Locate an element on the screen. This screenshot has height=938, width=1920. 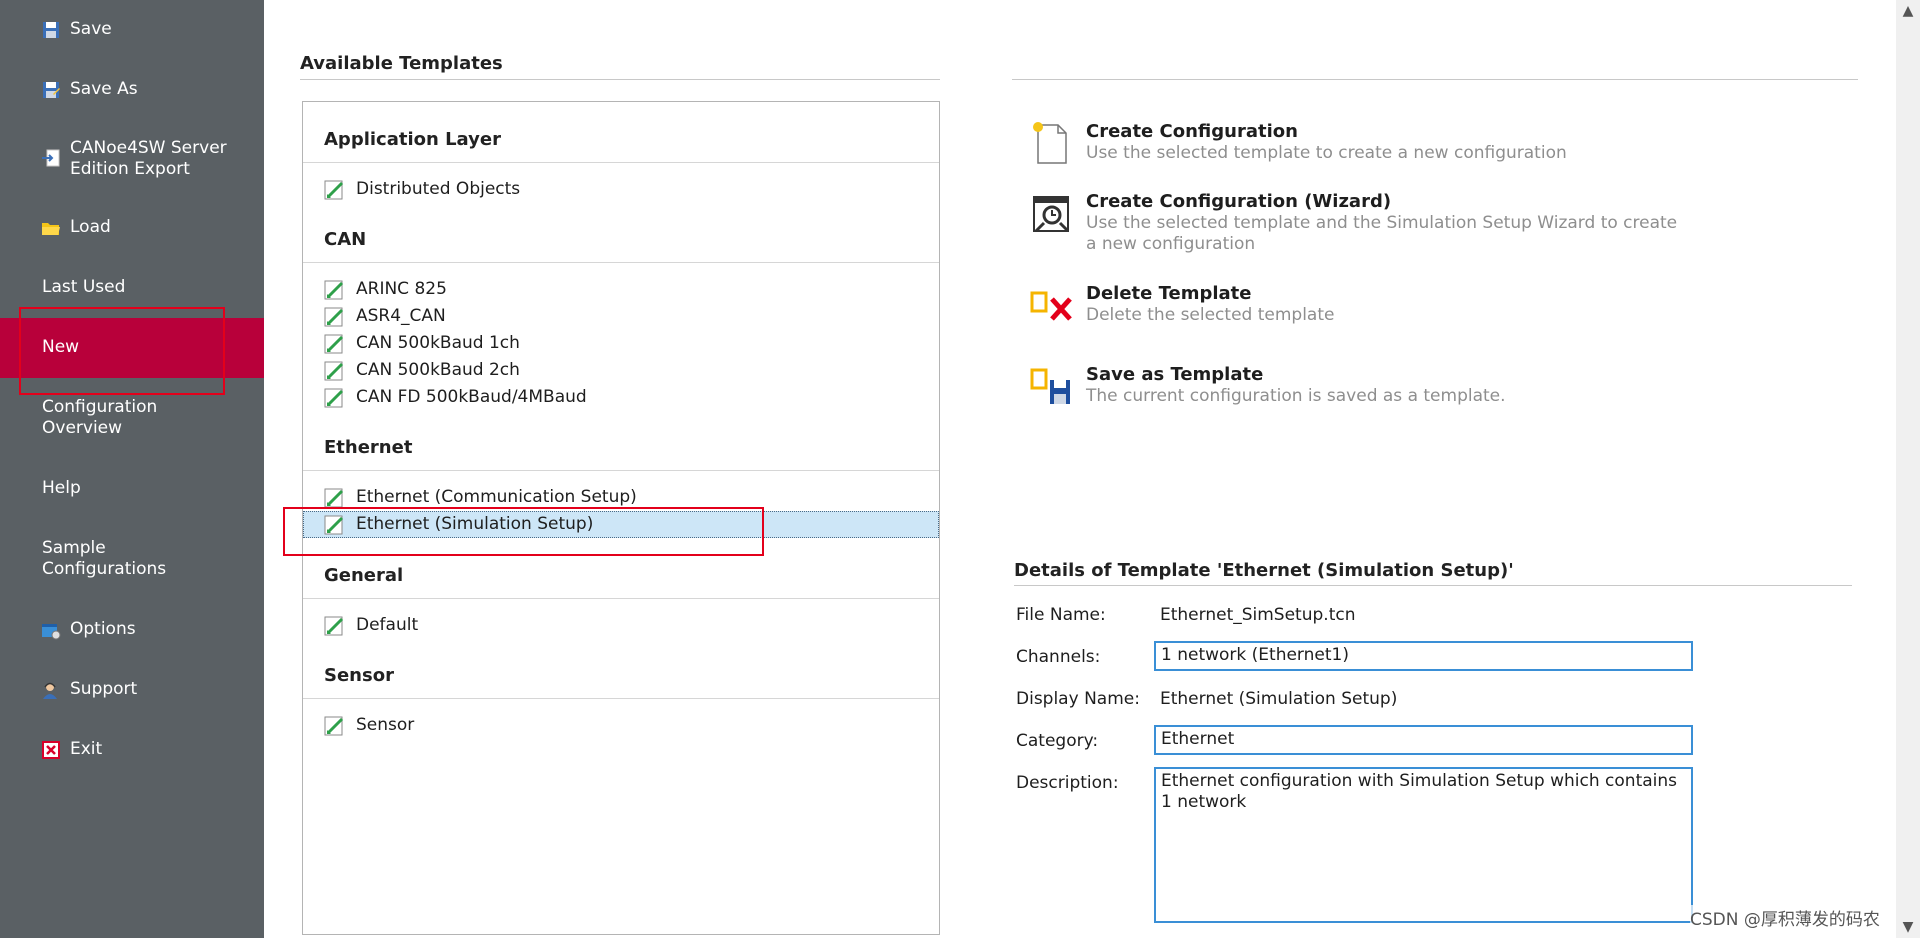
delete-template-icon is located at coordinates (1051, 306).